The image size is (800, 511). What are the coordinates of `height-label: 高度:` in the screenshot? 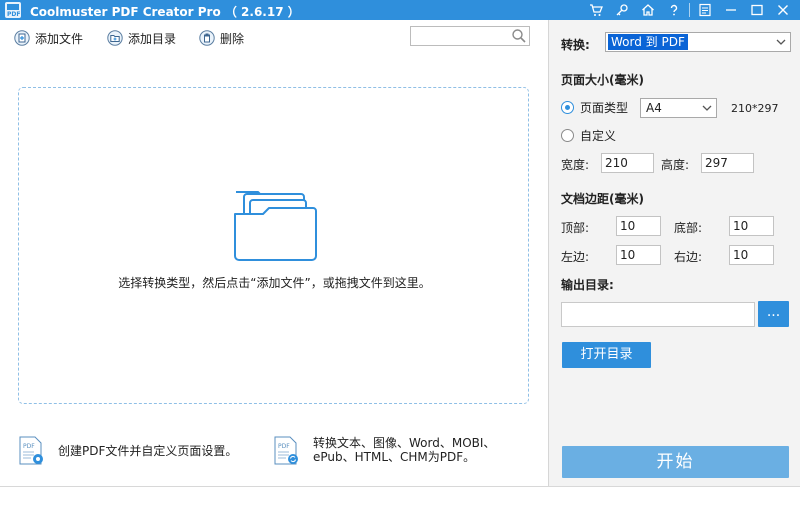 It's located at (675, 165).